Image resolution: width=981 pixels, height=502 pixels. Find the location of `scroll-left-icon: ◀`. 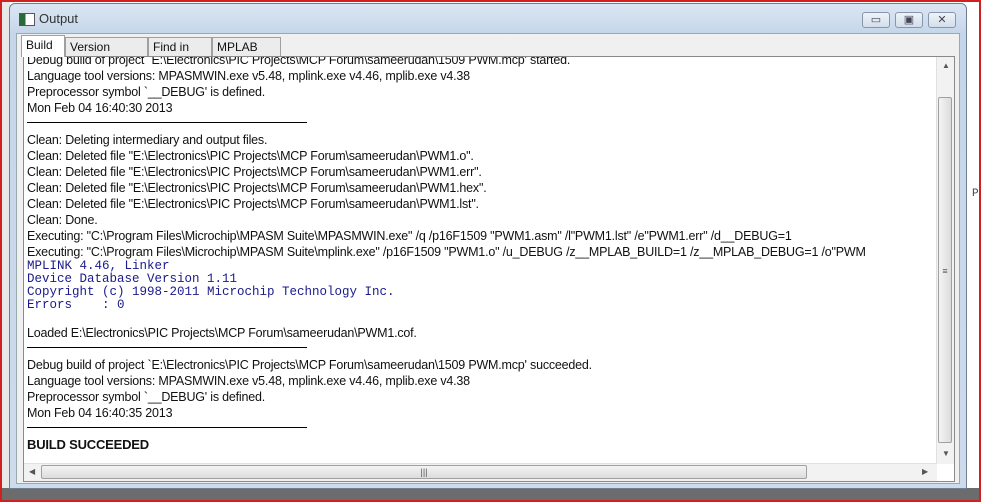

scroll-left-icon: ◀ is located at coordinates (32, 471).